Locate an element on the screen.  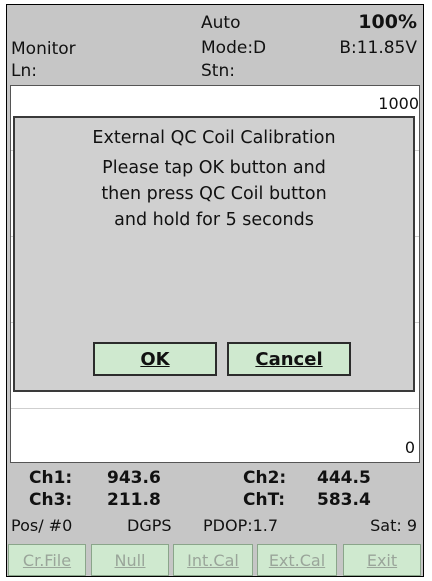
grid-line is located at coordinates (215, 408).